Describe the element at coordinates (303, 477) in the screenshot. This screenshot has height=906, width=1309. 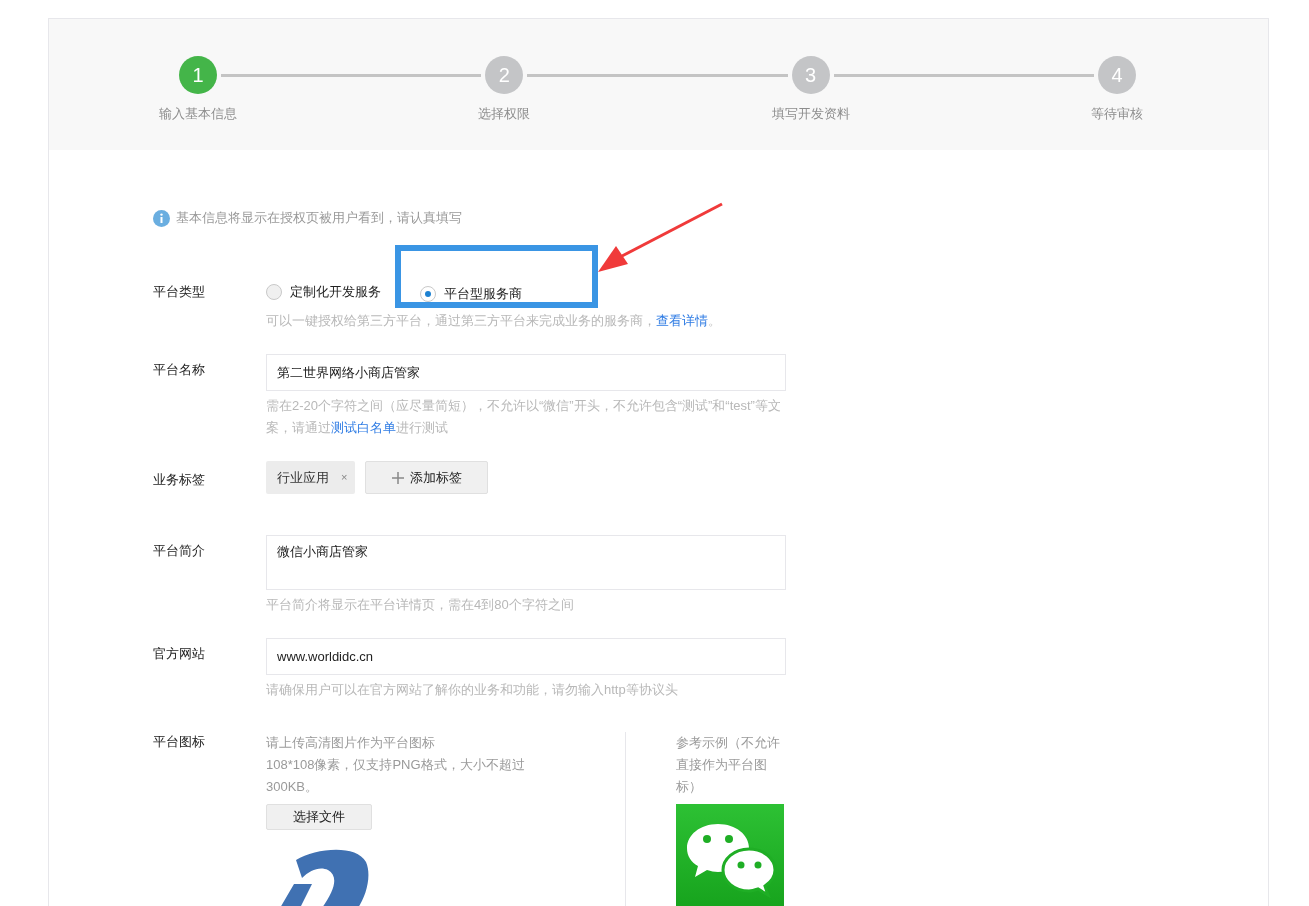
I see `tag-label: 行业应用` at that location.